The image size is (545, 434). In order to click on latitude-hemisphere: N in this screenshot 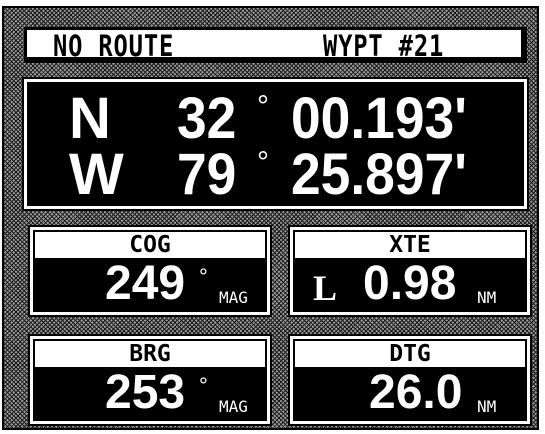, I will do `click(90, 118)`.